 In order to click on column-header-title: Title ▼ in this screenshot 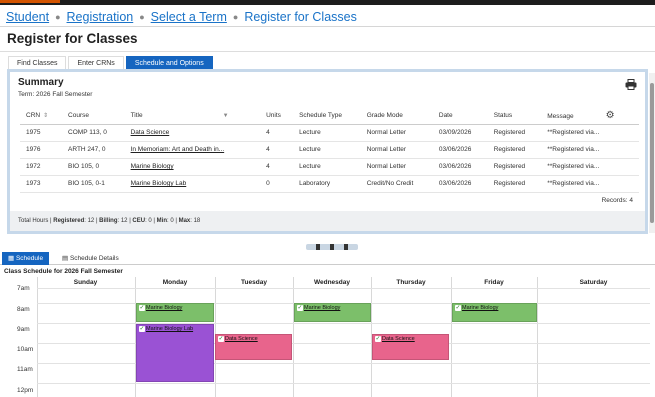, I will do `click(192, 116)`.